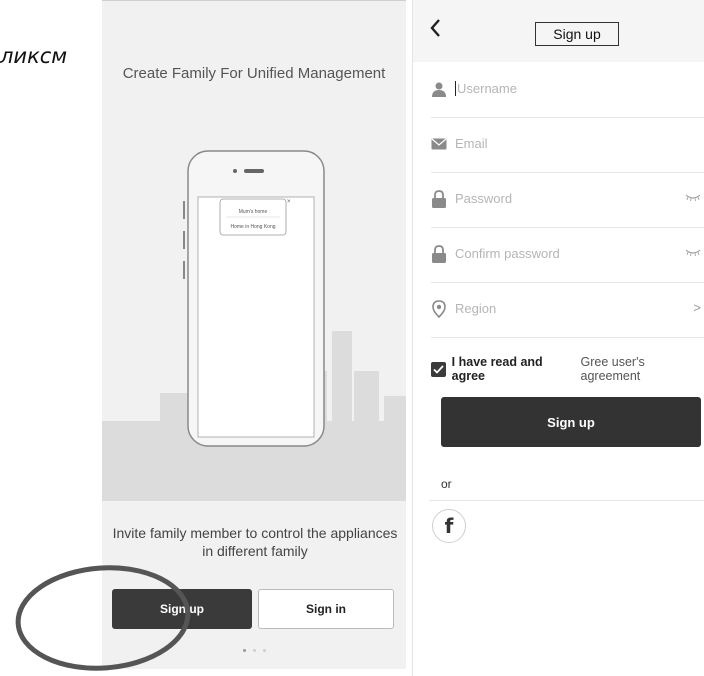 The height and width of the screenshot is (676, 704). Describe the element at coordinates (438, 369) in the screenshot. I see `agree-checkbox` at that location.